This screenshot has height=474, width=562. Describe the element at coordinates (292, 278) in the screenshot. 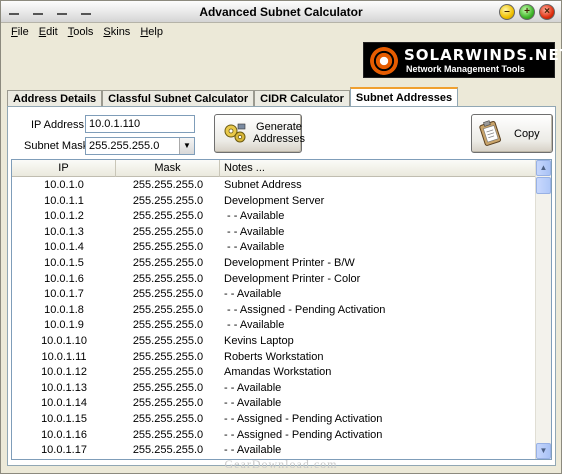

I see `notes-cell: Development Printer - Color` at that location.